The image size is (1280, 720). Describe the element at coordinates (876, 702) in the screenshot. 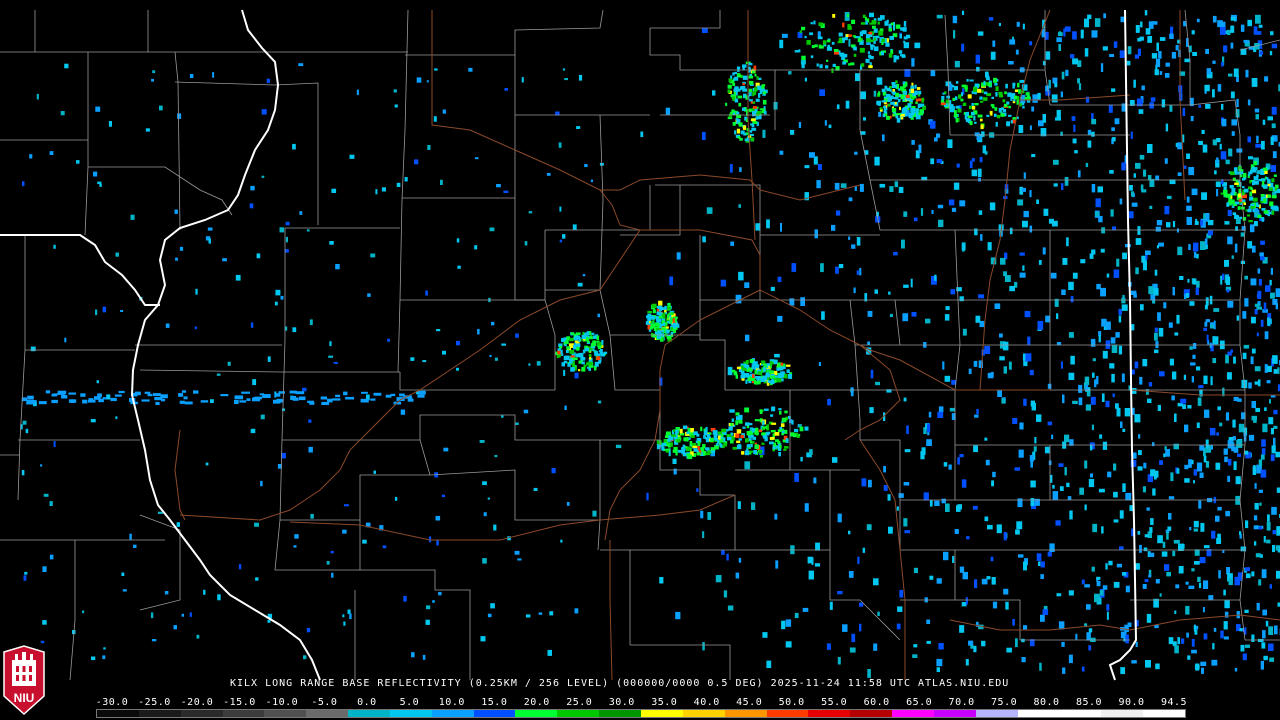

I see `scale-label: 60.0` at that location.